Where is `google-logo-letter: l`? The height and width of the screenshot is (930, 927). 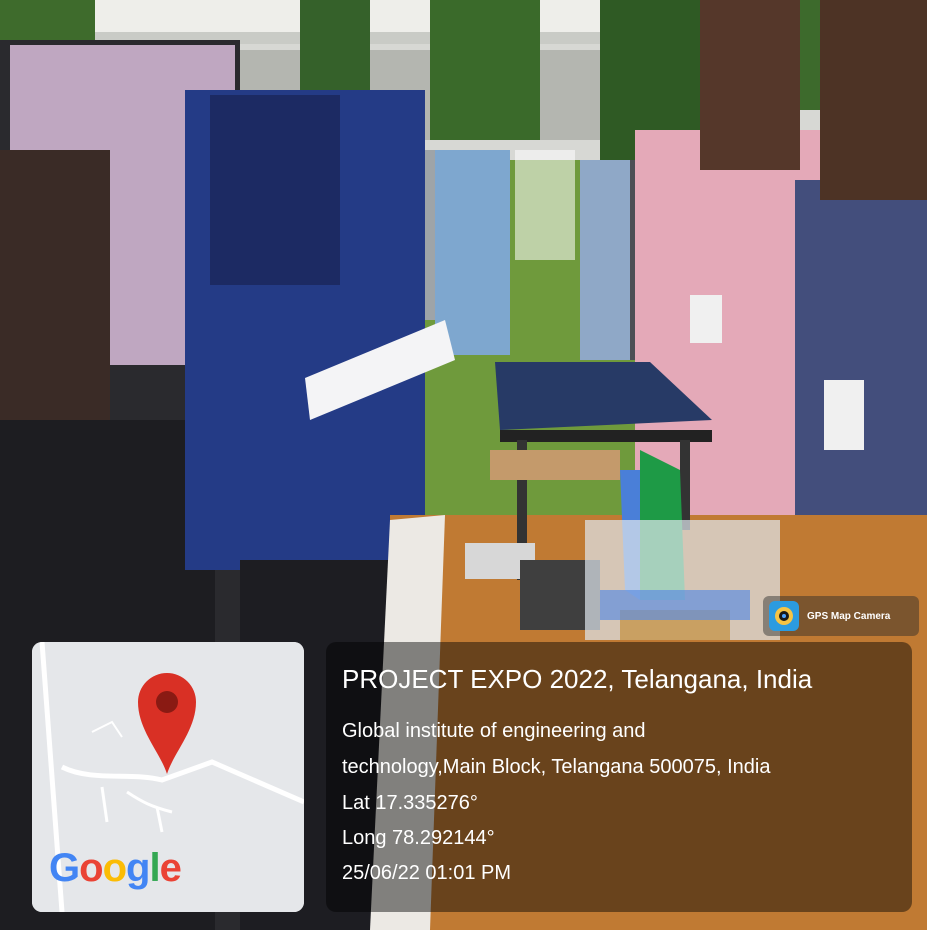
google-logo-letter: l is located at coordinates (154, 868).